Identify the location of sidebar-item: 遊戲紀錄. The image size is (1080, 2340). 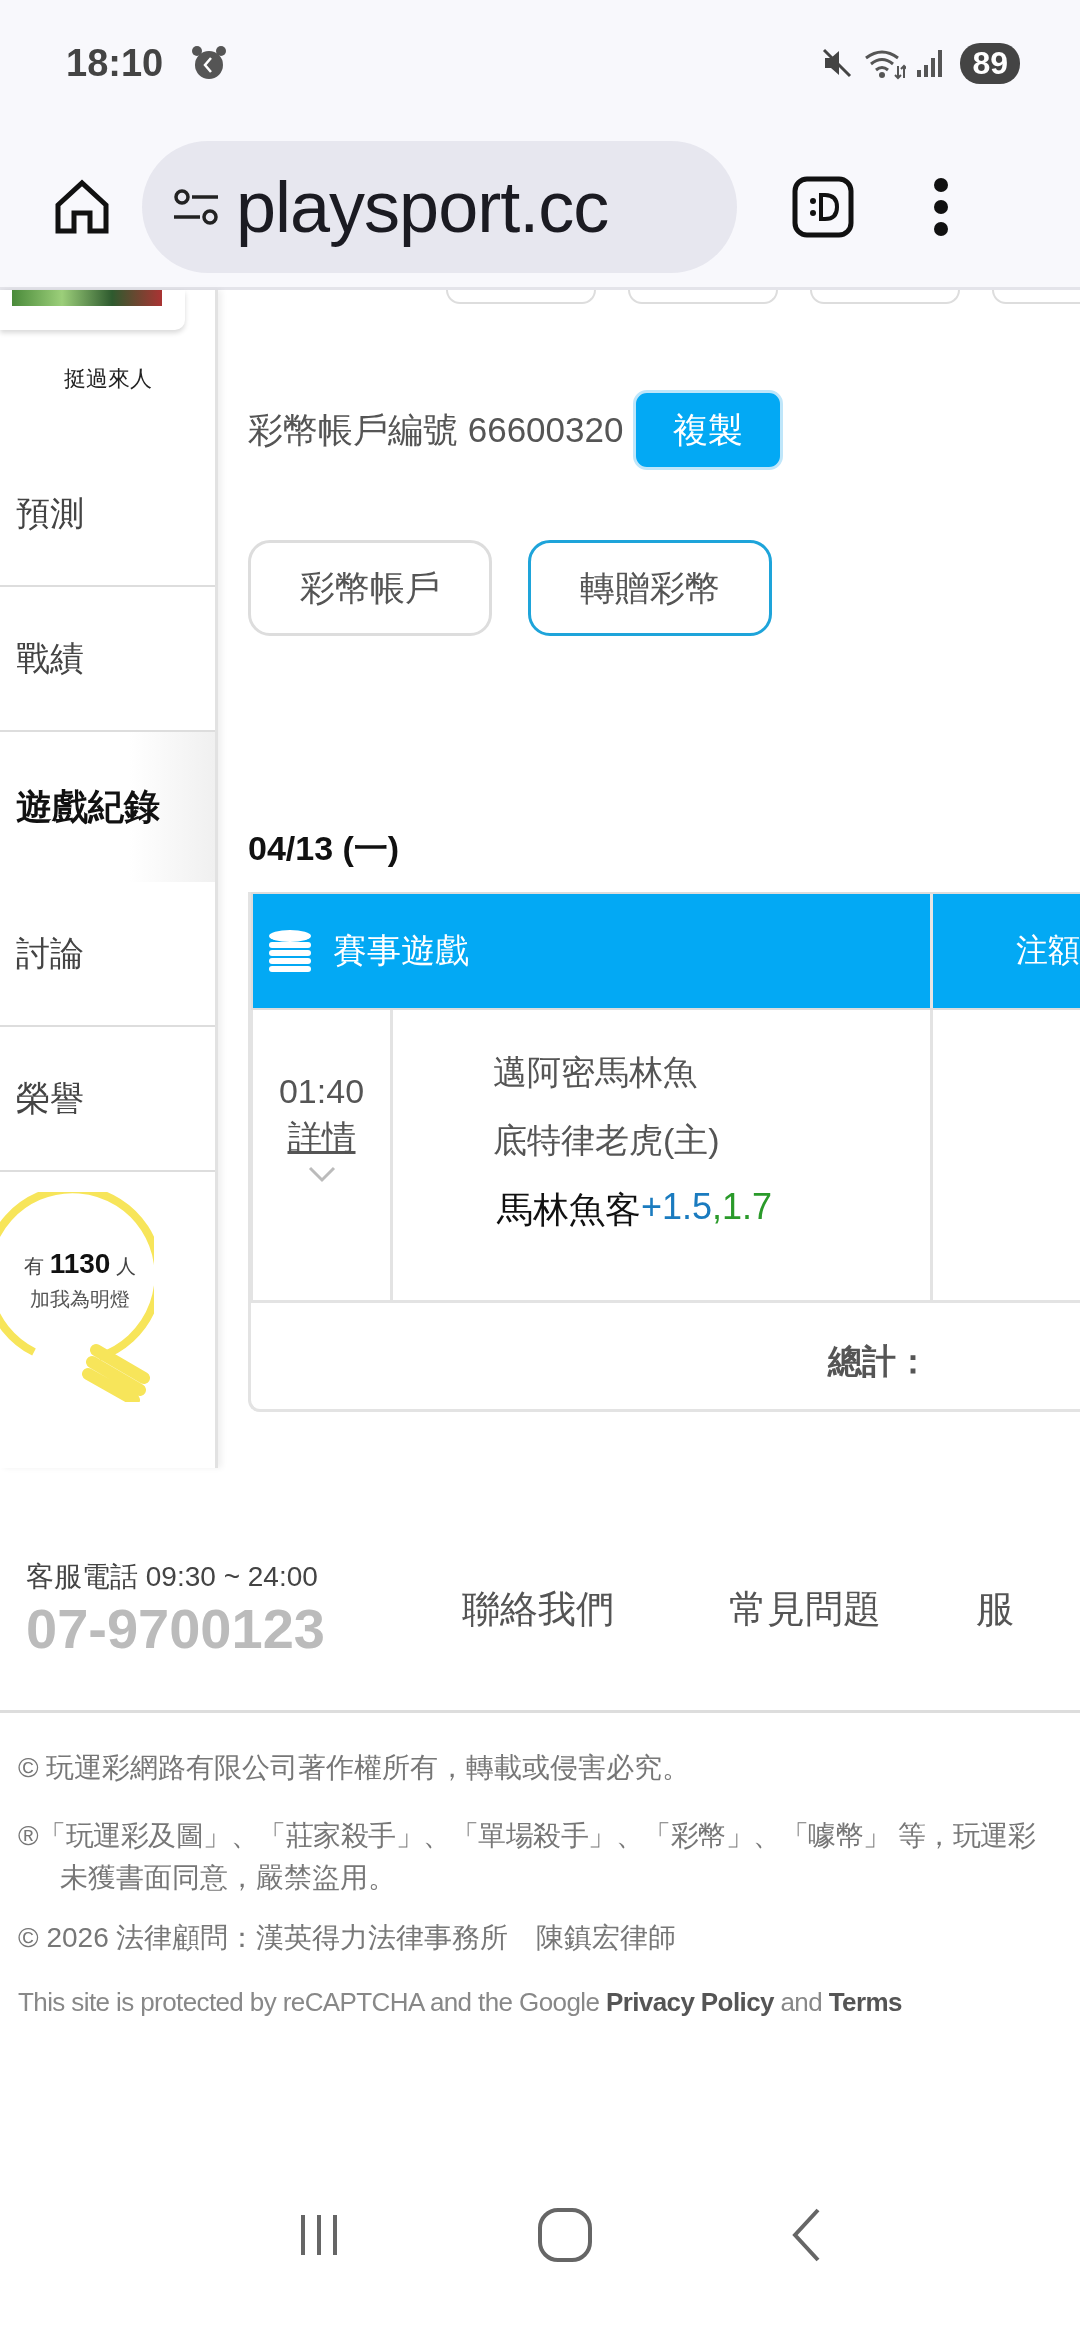
(107, 807).